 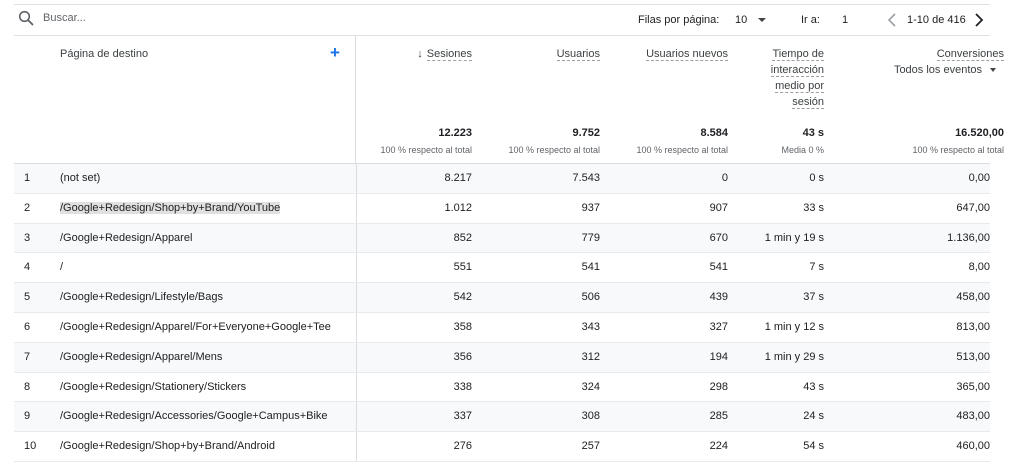 I want to click on dimension-header-label: Página de destino, so click(x=104, y=54).